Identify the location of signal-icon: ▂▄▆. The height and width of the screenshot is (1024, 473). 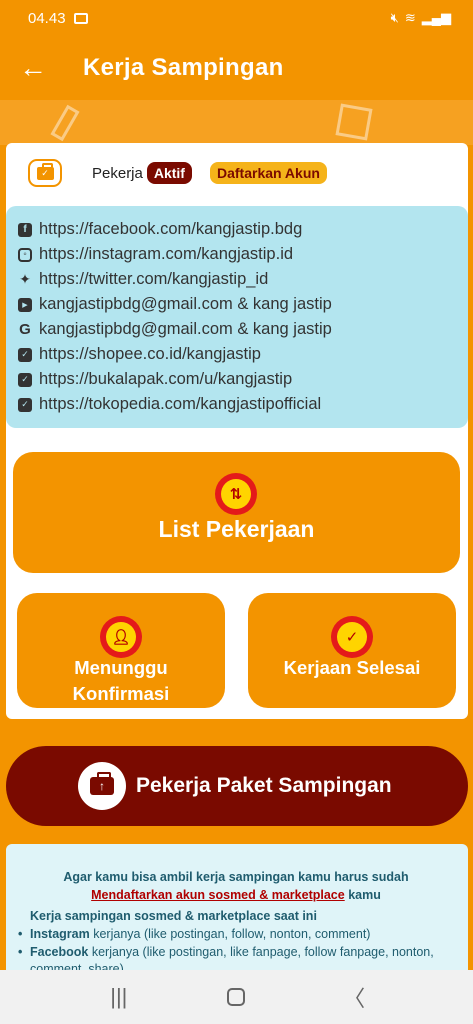
(436, 17).